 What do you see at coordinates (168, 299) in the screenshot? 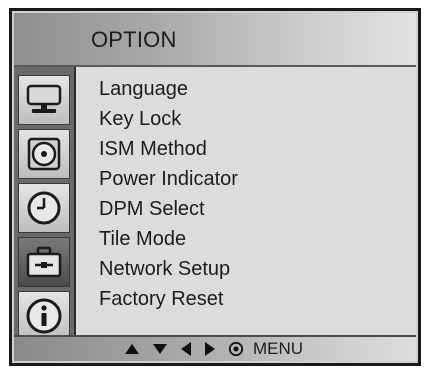
I see `menu-item-factory-reset: Factory Reset` at bounding box center [168, 299].